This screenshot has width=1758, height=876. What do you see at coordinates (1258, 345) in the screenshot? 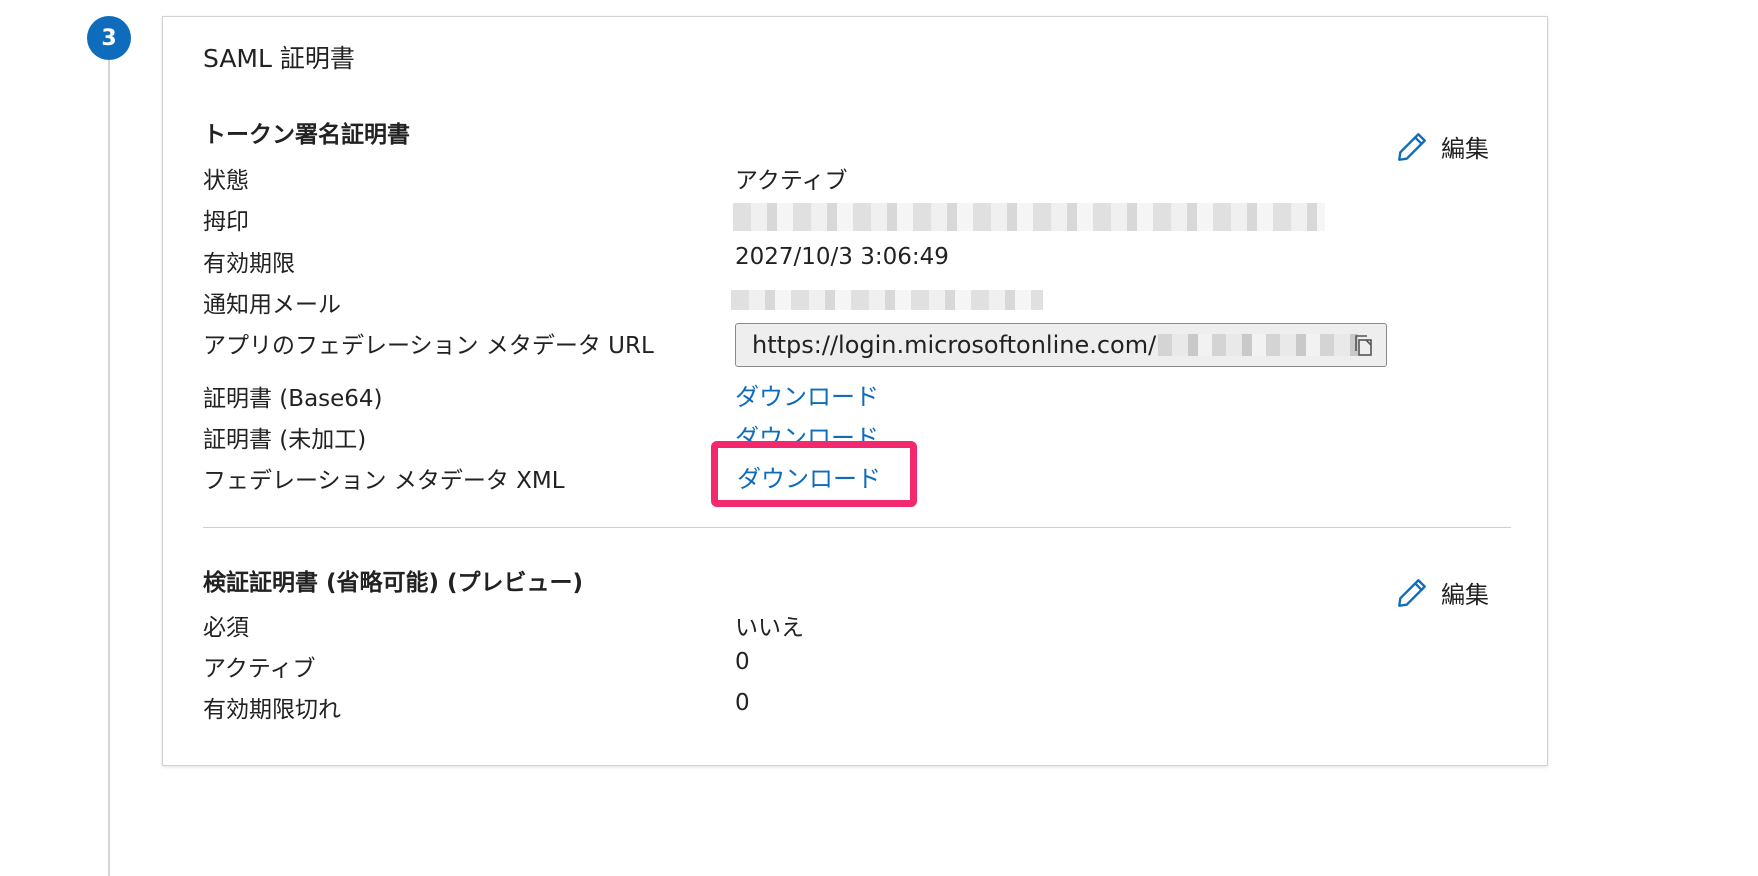
I see `metadata-url-redacted` at bounding box center [1258, 345].